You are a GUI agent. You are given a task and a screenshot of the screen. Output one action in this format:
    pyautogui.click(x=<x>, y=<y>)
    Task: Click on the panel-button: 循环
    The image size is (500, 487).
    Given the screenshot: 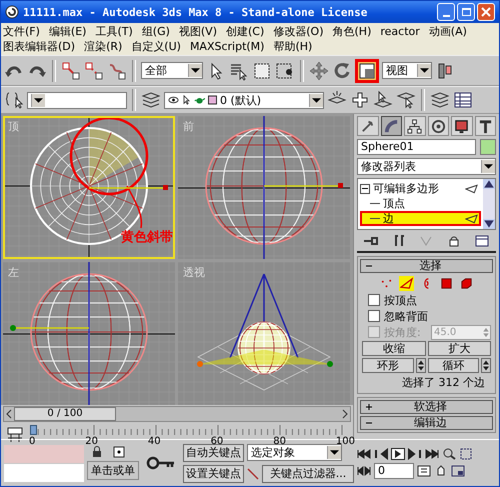 What is the action you would take?
    pyautogui.click(x=453, y=365)
    